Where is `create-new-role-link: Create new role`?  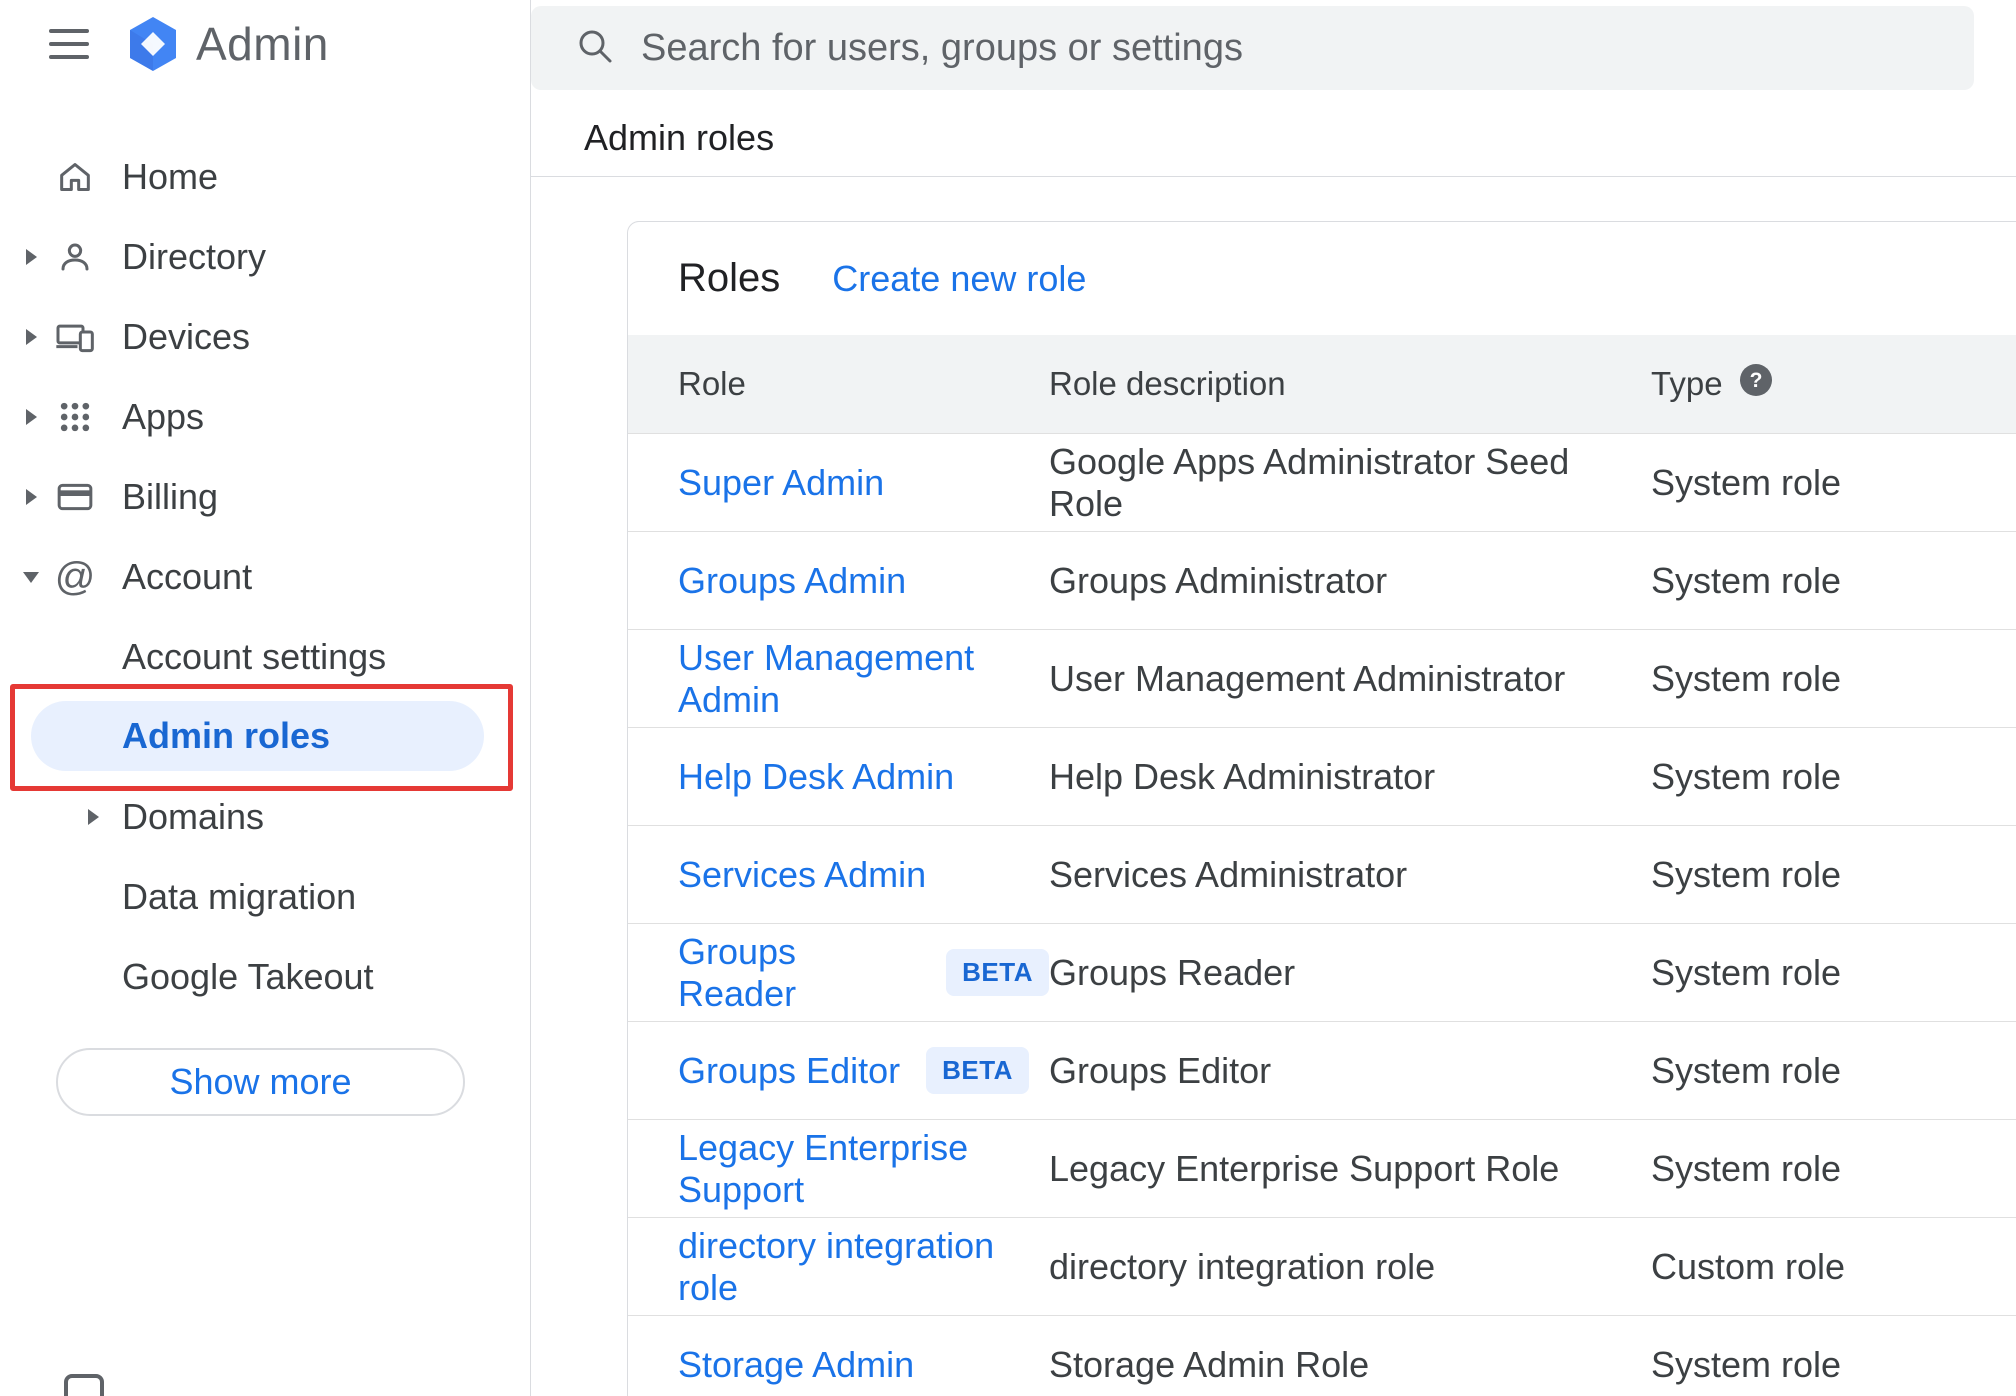 create-new-role-link: Create new role is located at coordinates (959, 279).